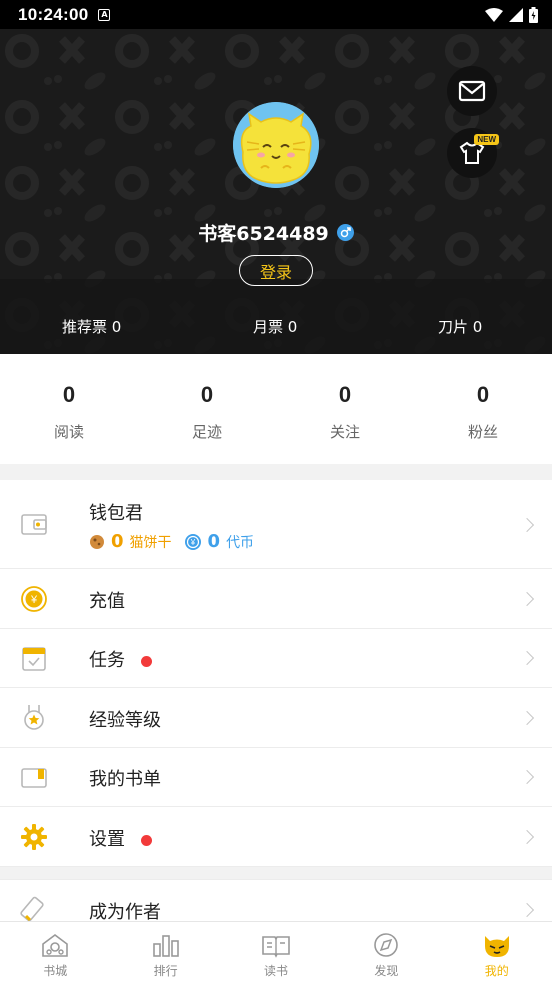 This screenshot has height=983, width=552. I want to click on stat-read: 0 阅读, so click(69, 412).